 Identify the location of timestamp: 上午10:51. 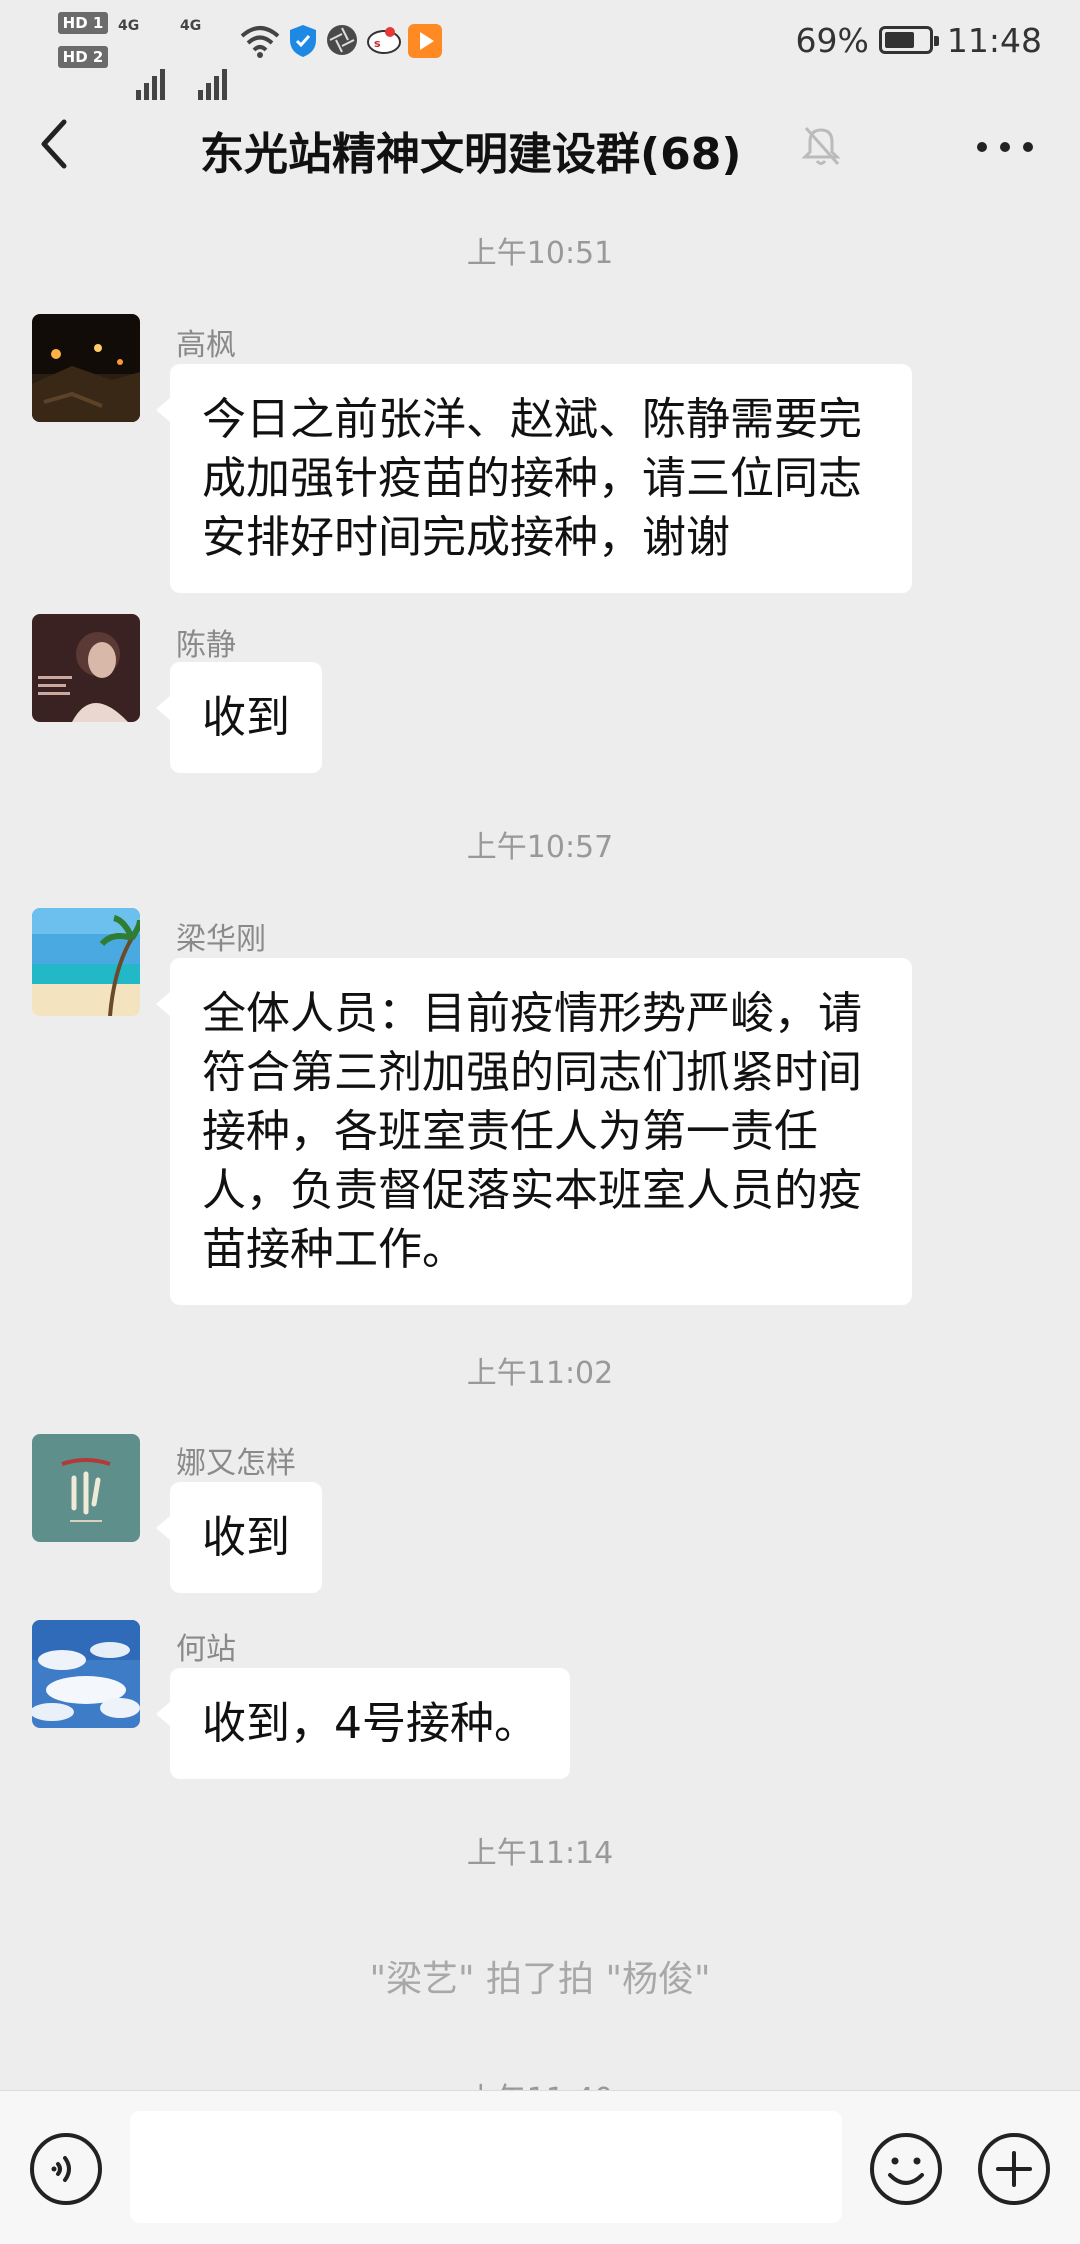
(540, 253).